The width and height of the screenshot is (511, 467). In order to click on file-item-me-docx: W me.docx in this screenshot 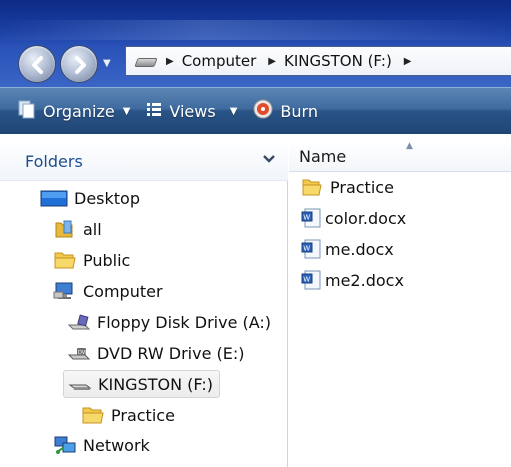, I will do `click(347, 249)`.